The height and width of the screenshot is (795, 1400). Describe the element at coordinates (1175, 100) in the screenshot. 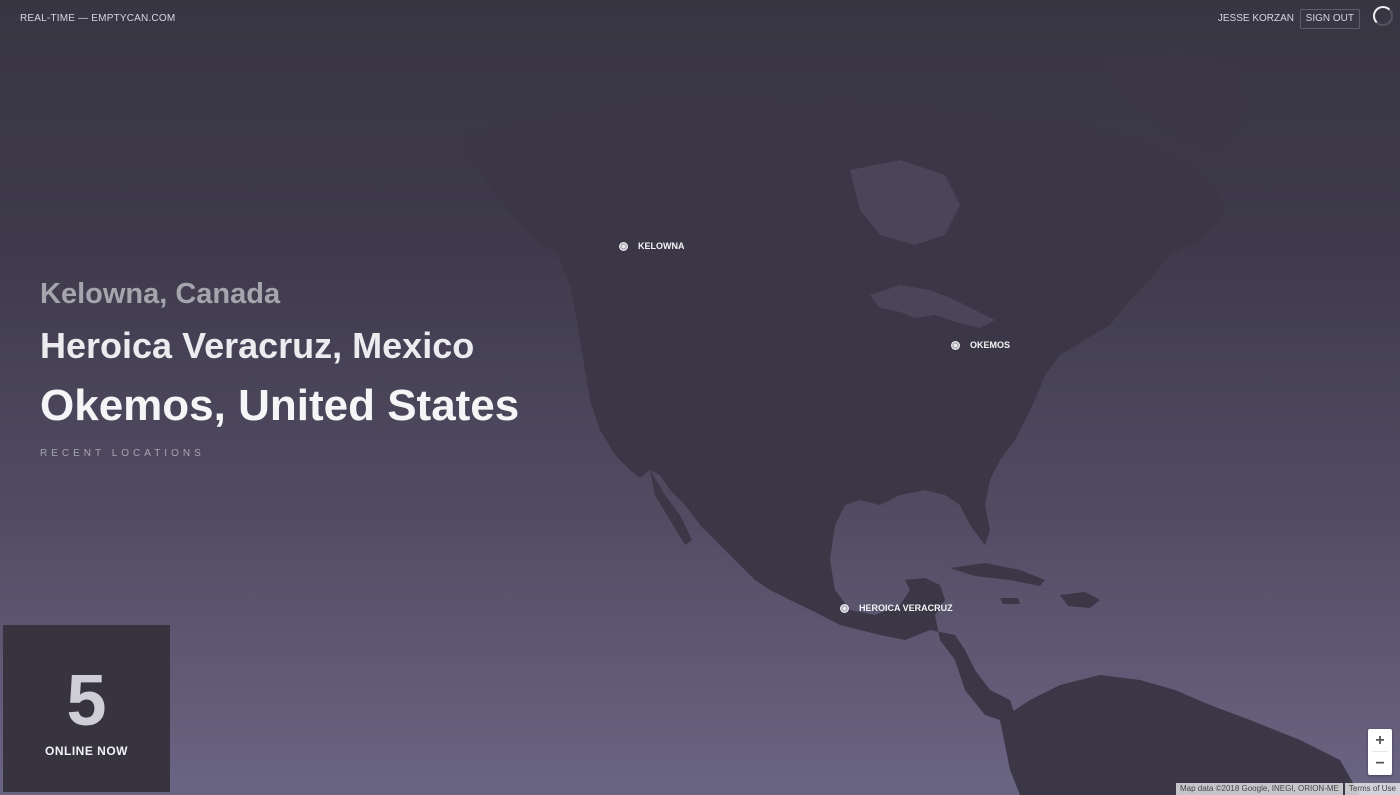

I see `greenland-landmass` at that location.